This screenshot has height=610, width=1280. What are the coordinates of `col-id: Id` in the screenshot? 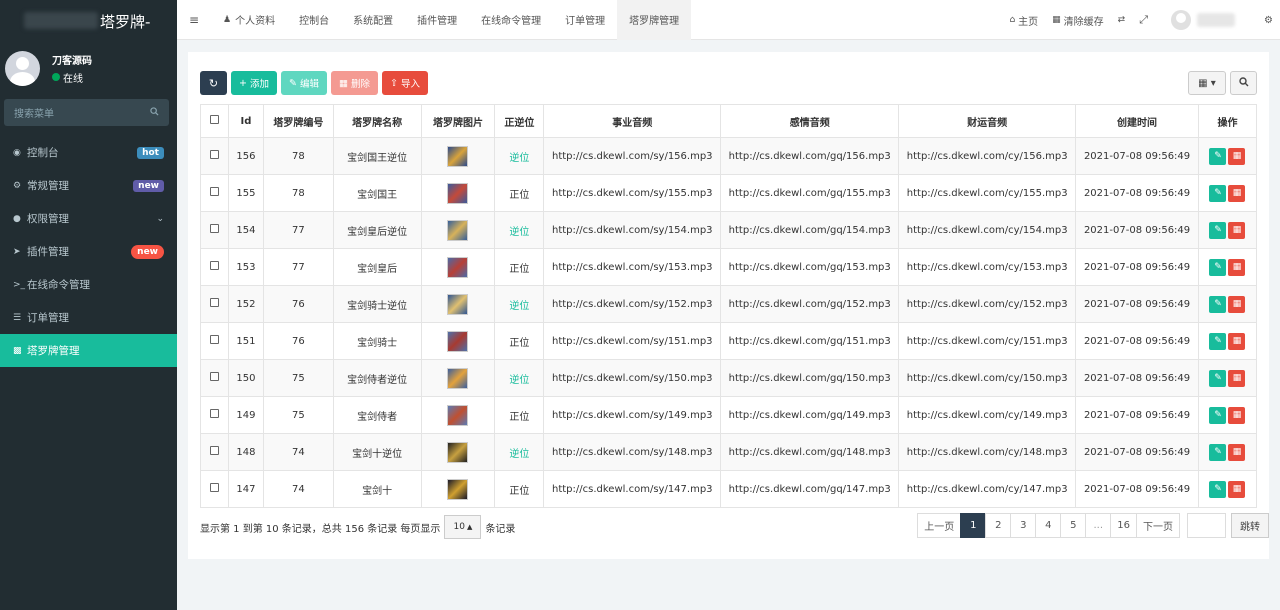 It's located at (245, 121).